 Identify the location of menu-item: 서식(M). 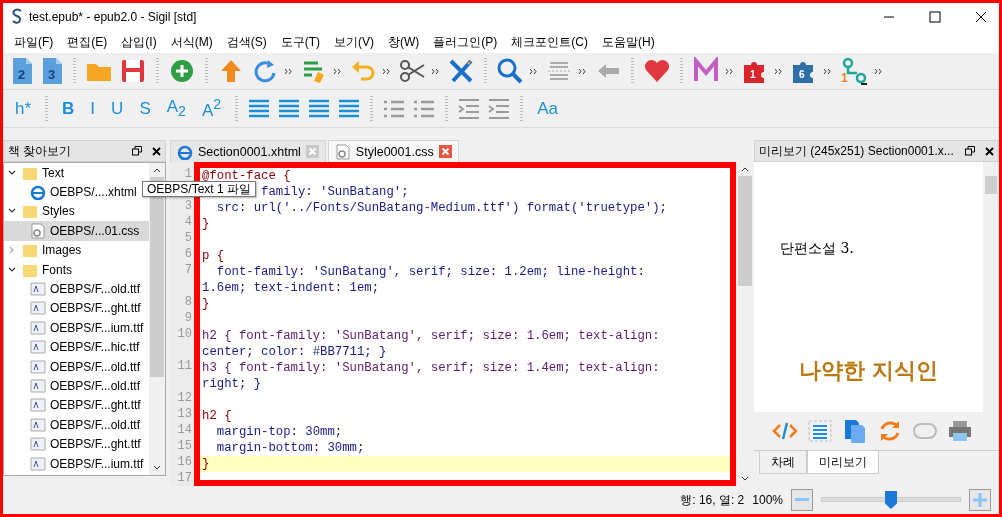
(191, 42).